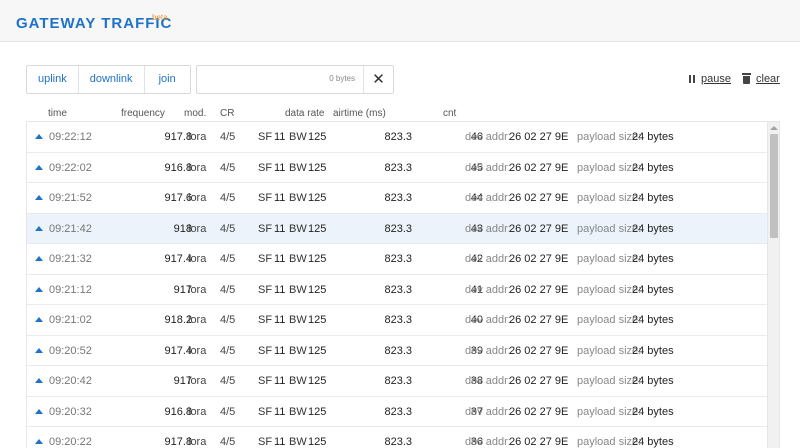  What do you see at coordinates (70, 289) in the screenshot?
I see `row-time: 09:21:12` at bounding box center [70, 289].